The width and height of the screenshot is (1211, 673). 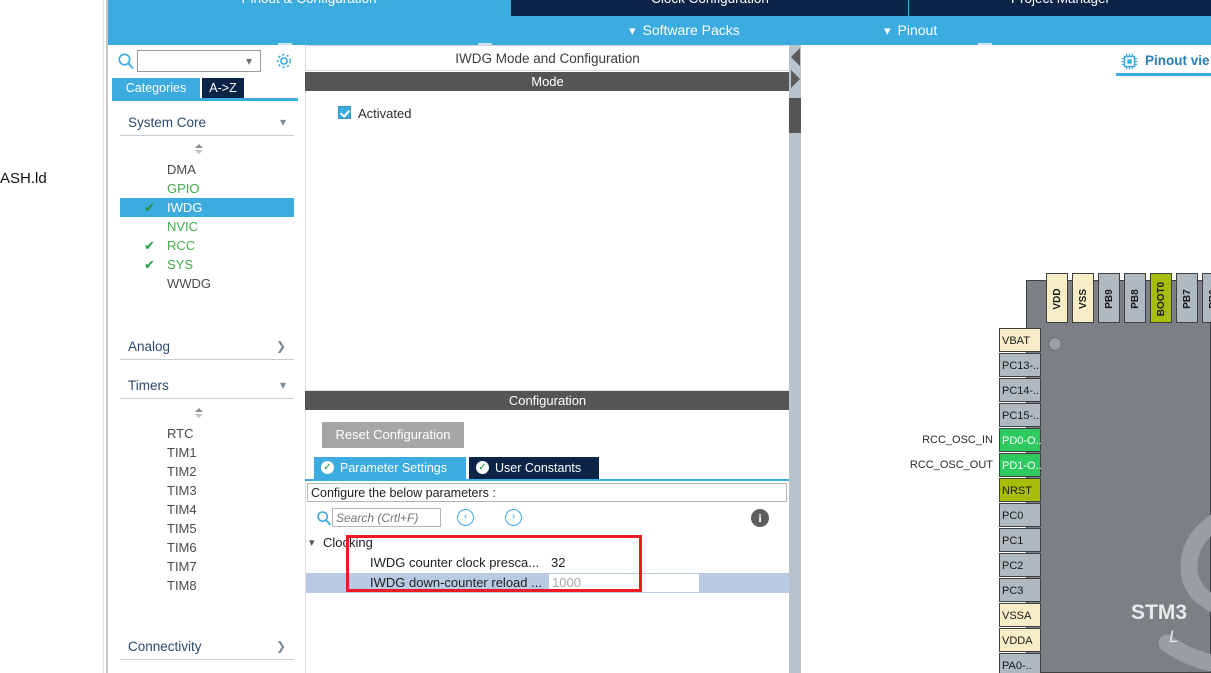 What do you see at coordinates (1083, 298) in the screenshot?
I see `chip-pin-vss: VSS` at bounding box center [1083, 298].